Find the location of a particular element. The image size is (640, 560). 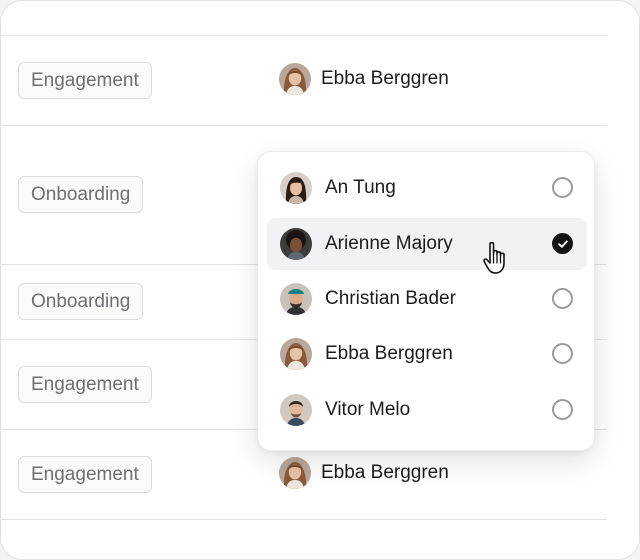

option-name: Ebba Berggren is located at coordinates (389, 353).